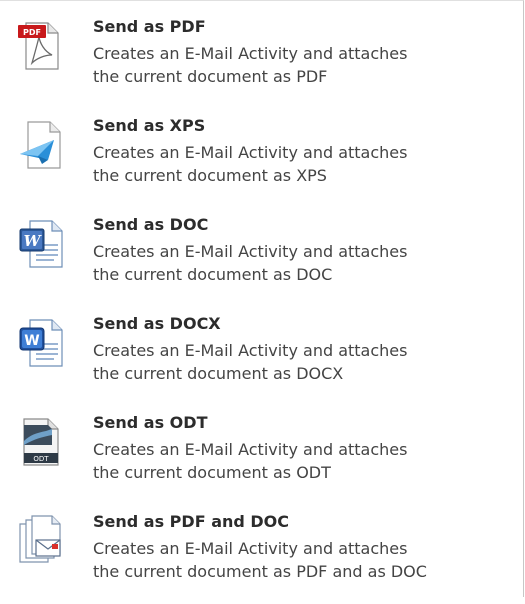 This screenshot has height=604, width=525. What do you see at coordinates (210, 175) in the screenshot?
I see `description-line-2: the current document as XPS` at bounding box center [210, 175].